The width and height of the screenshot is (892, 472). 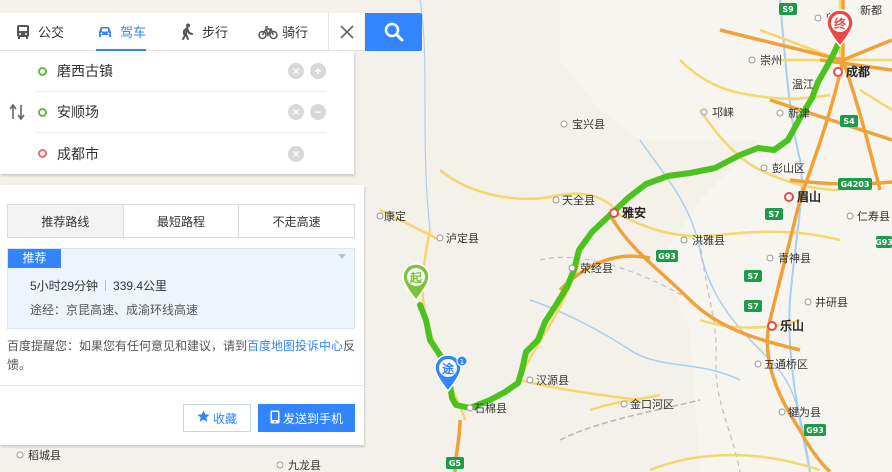 I want to click on send-to-phone-button: 发送到手机, so click(x=306, y=418).